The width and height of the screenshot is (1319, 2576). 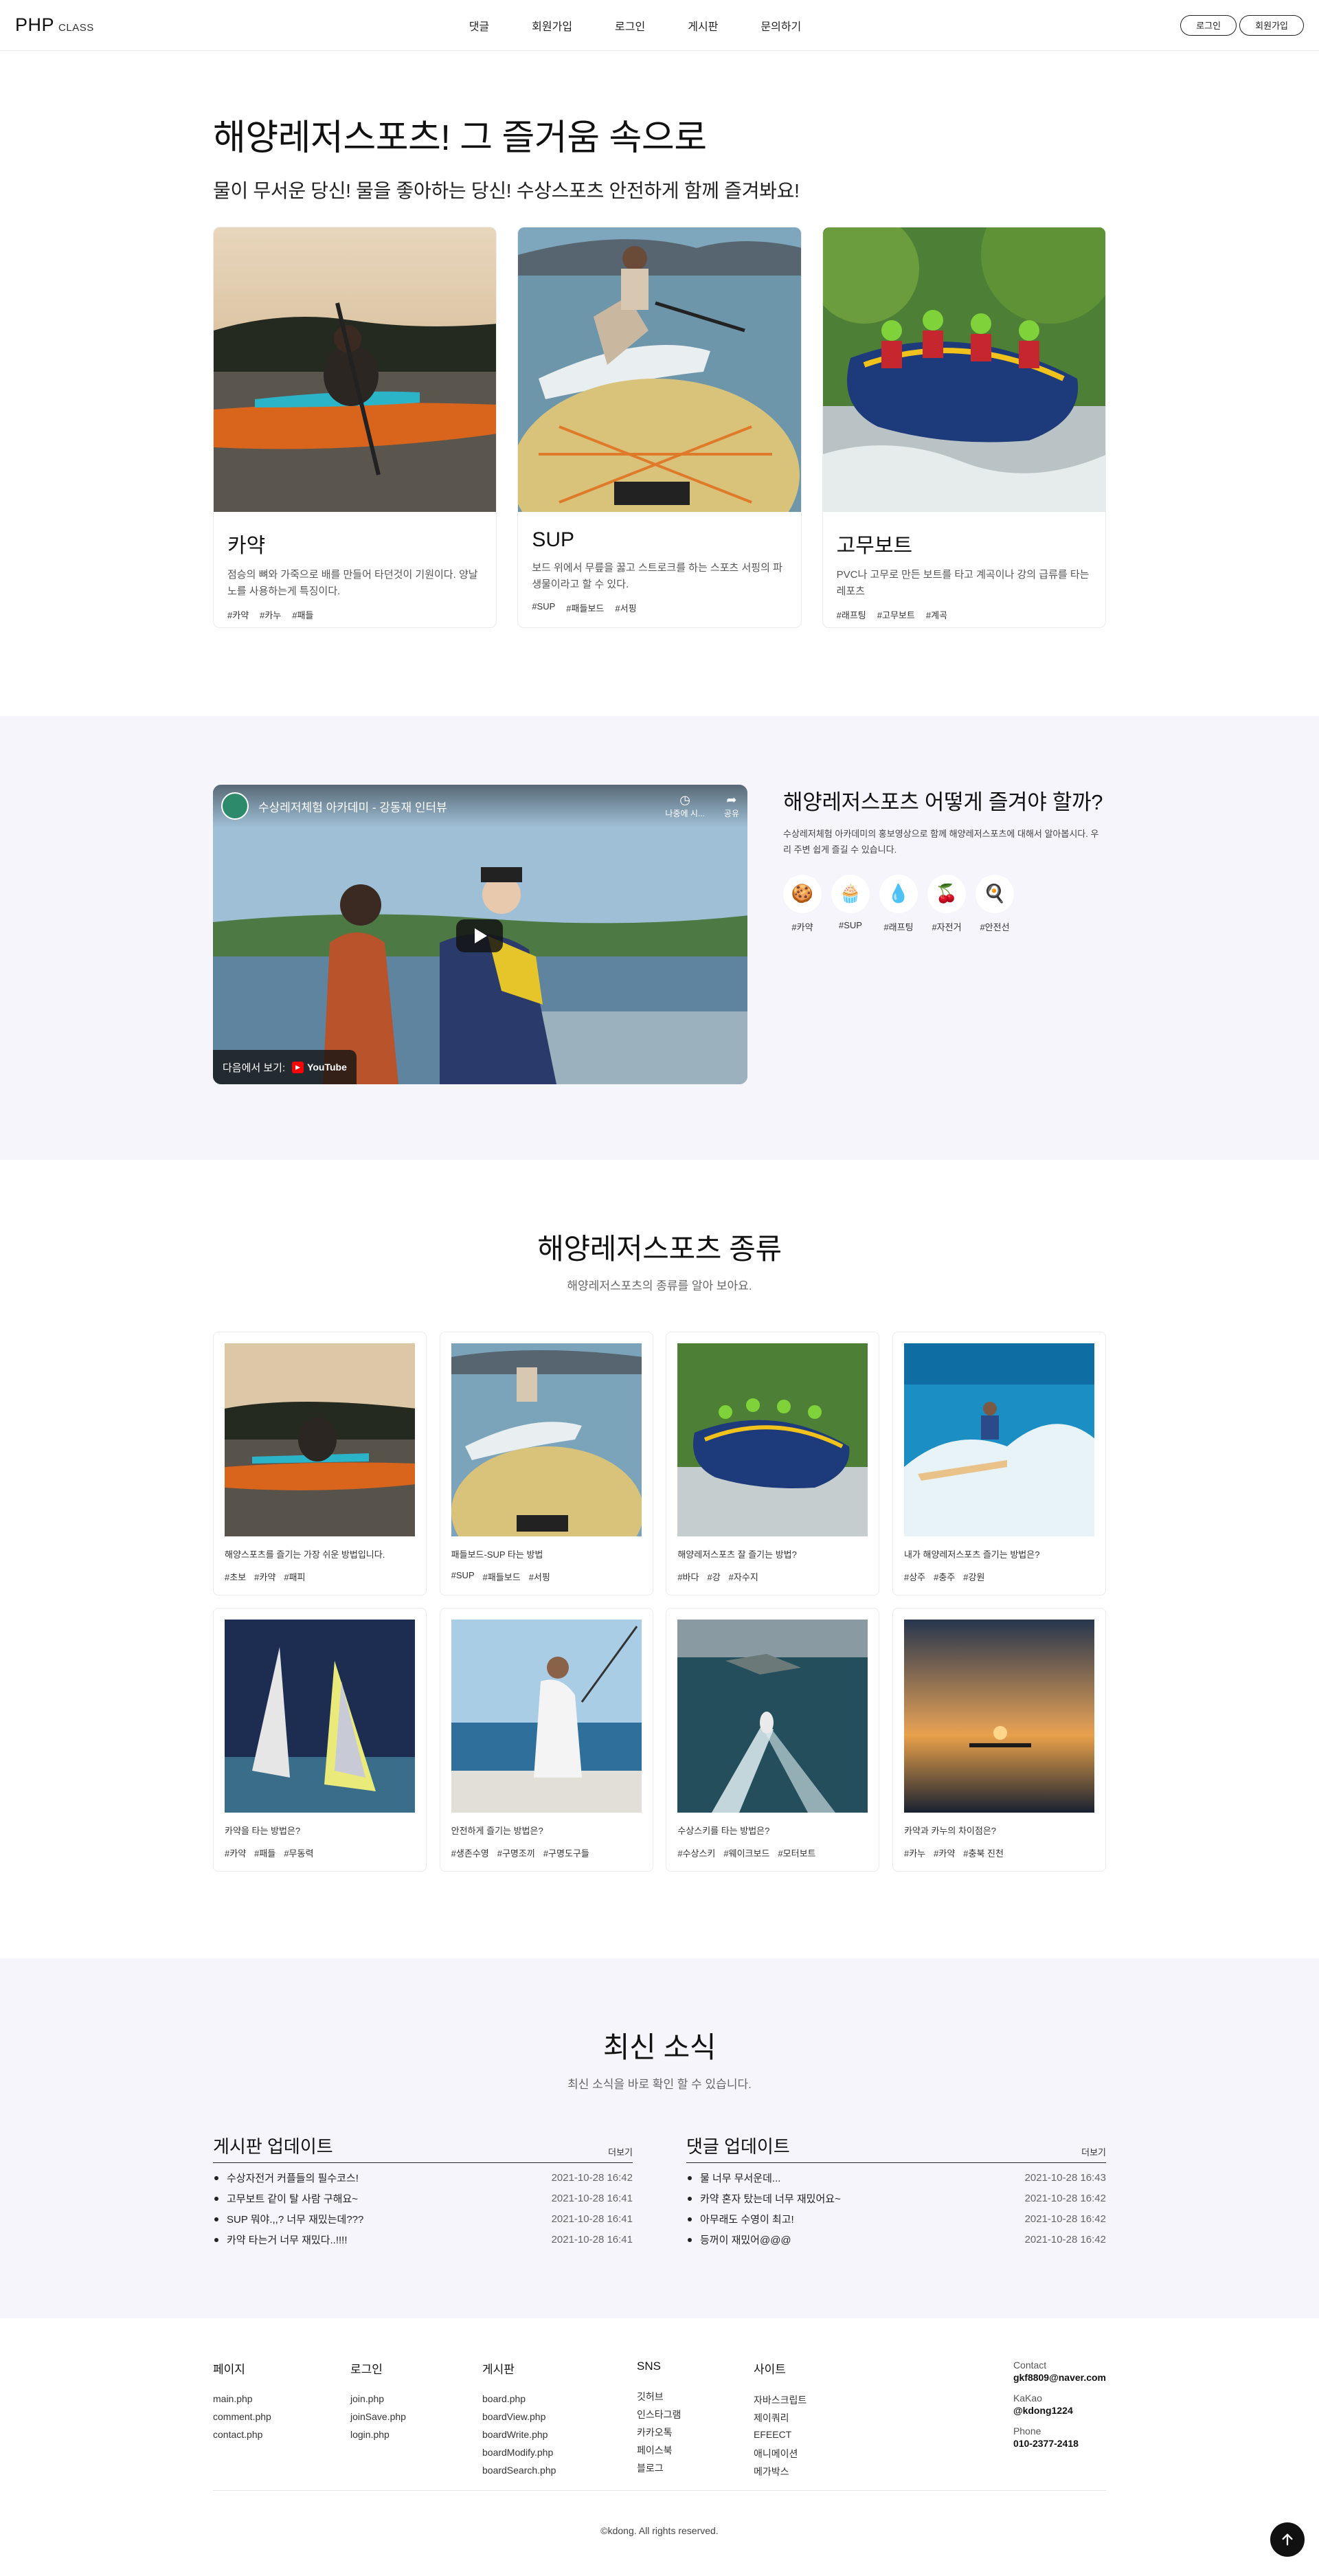 I want to click on type-card: 내가 해양레저스포츠 즐기는 방법은? #상주 #충주 #강원, so click(x=999, y=1464).